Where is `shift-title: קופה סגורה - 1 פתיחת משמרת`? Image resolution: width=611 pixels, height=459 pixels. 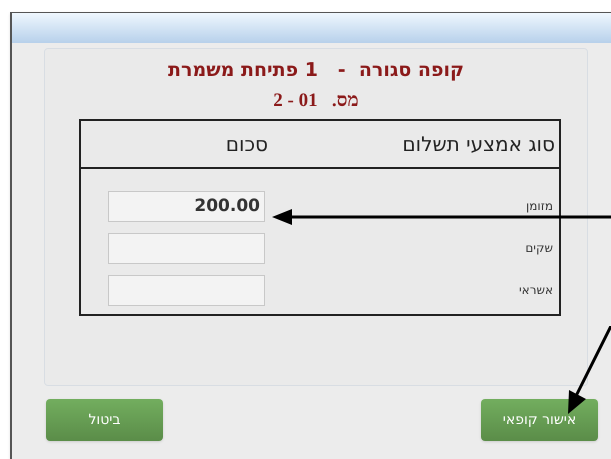 shift-title: קופה סגורה - 1 פתיחת משמרת is located at coordinates (316, 71).